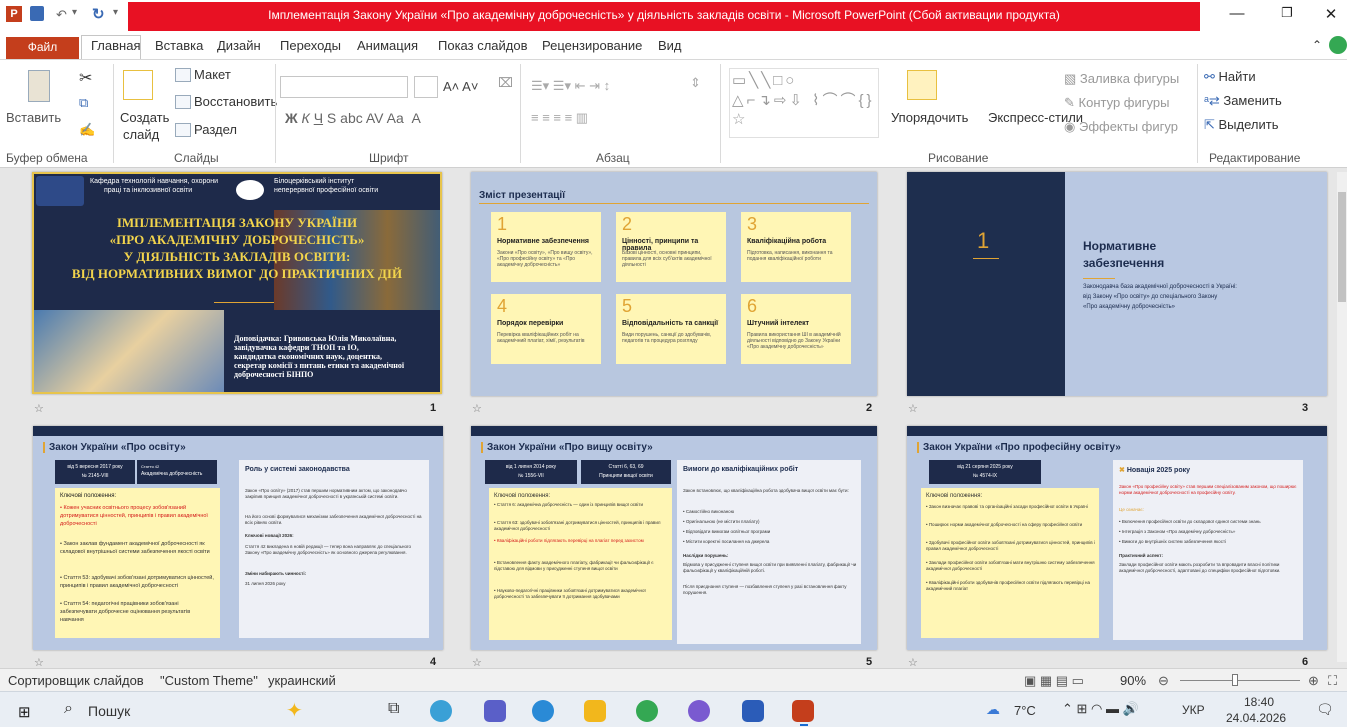 The image size is (1347, 727). What do you see at coordinates (695, 83) in the screenshot?
I see `text-direction-icon: ⇕` at bounding box center [695, 83].